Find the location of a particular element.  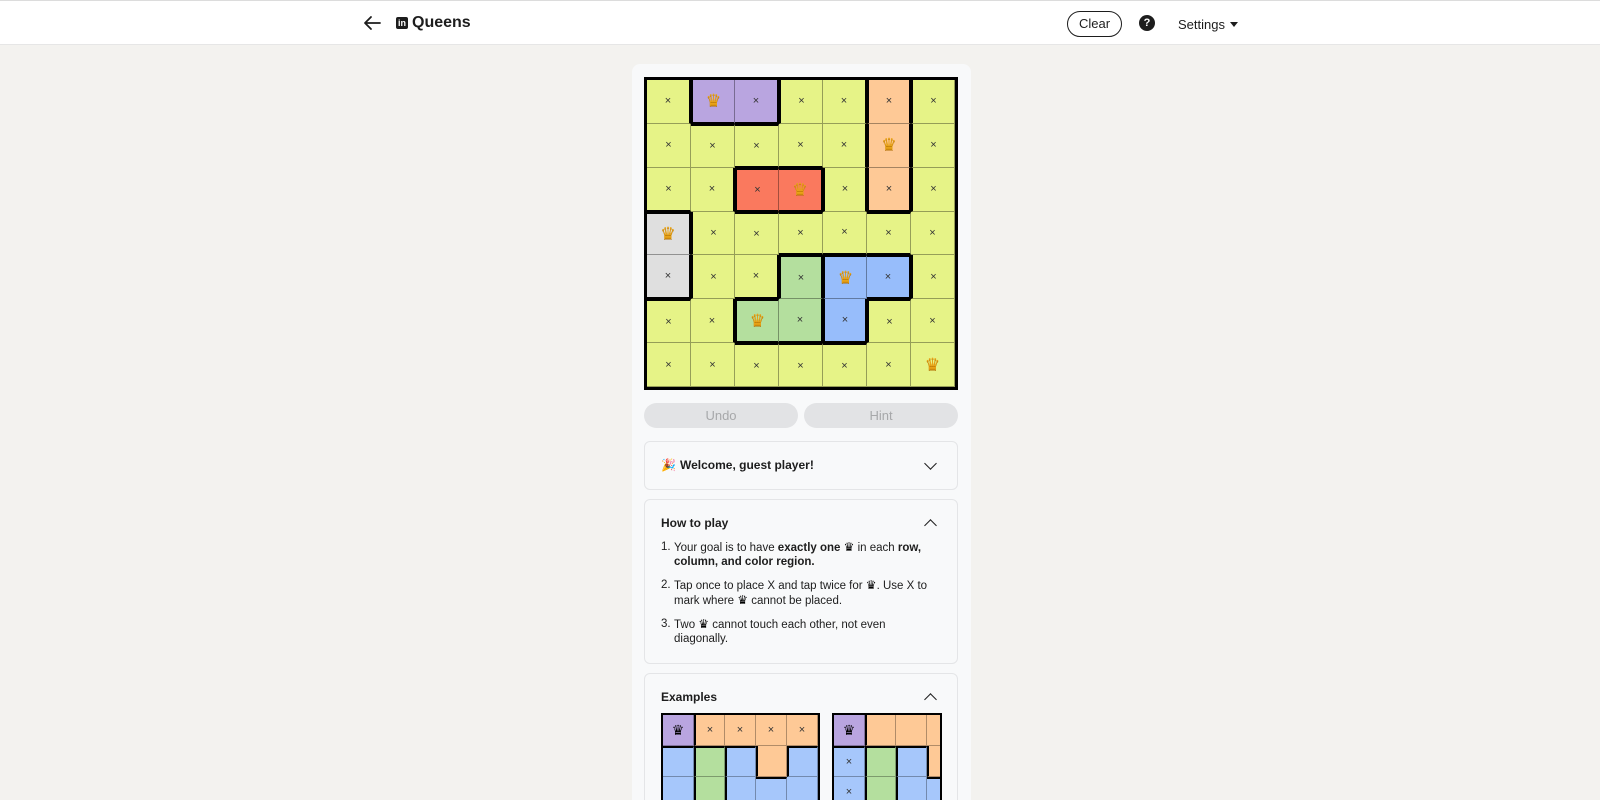

example-cell: × is located at coordinates (802, 730).